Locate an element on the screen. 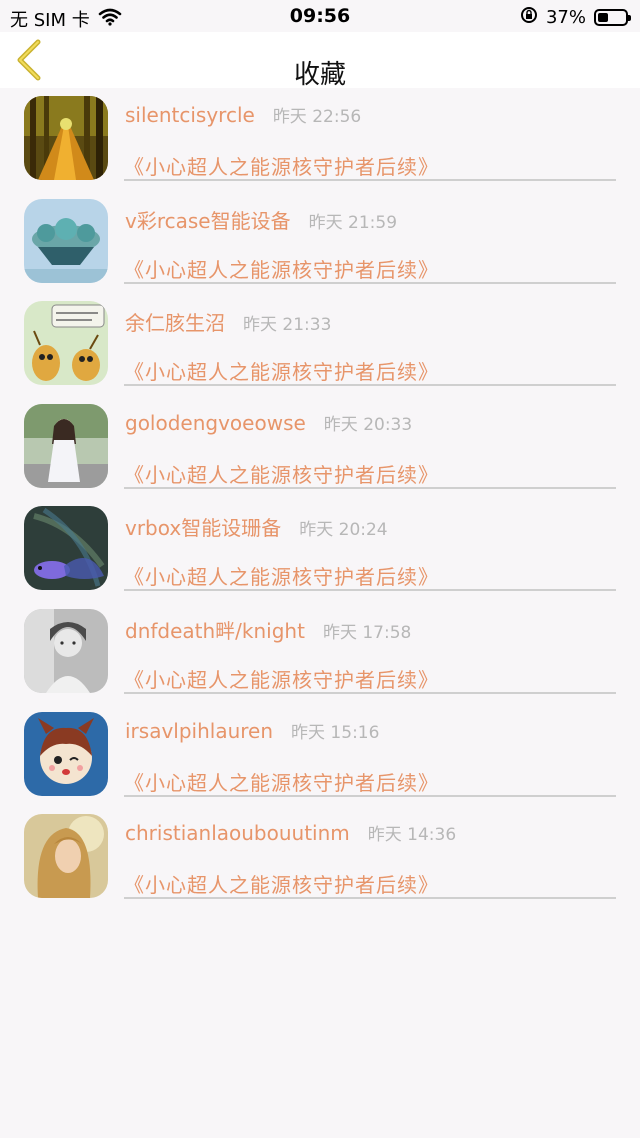  timestamp: 昨天 21:59 is located at coordinates (353, 222).